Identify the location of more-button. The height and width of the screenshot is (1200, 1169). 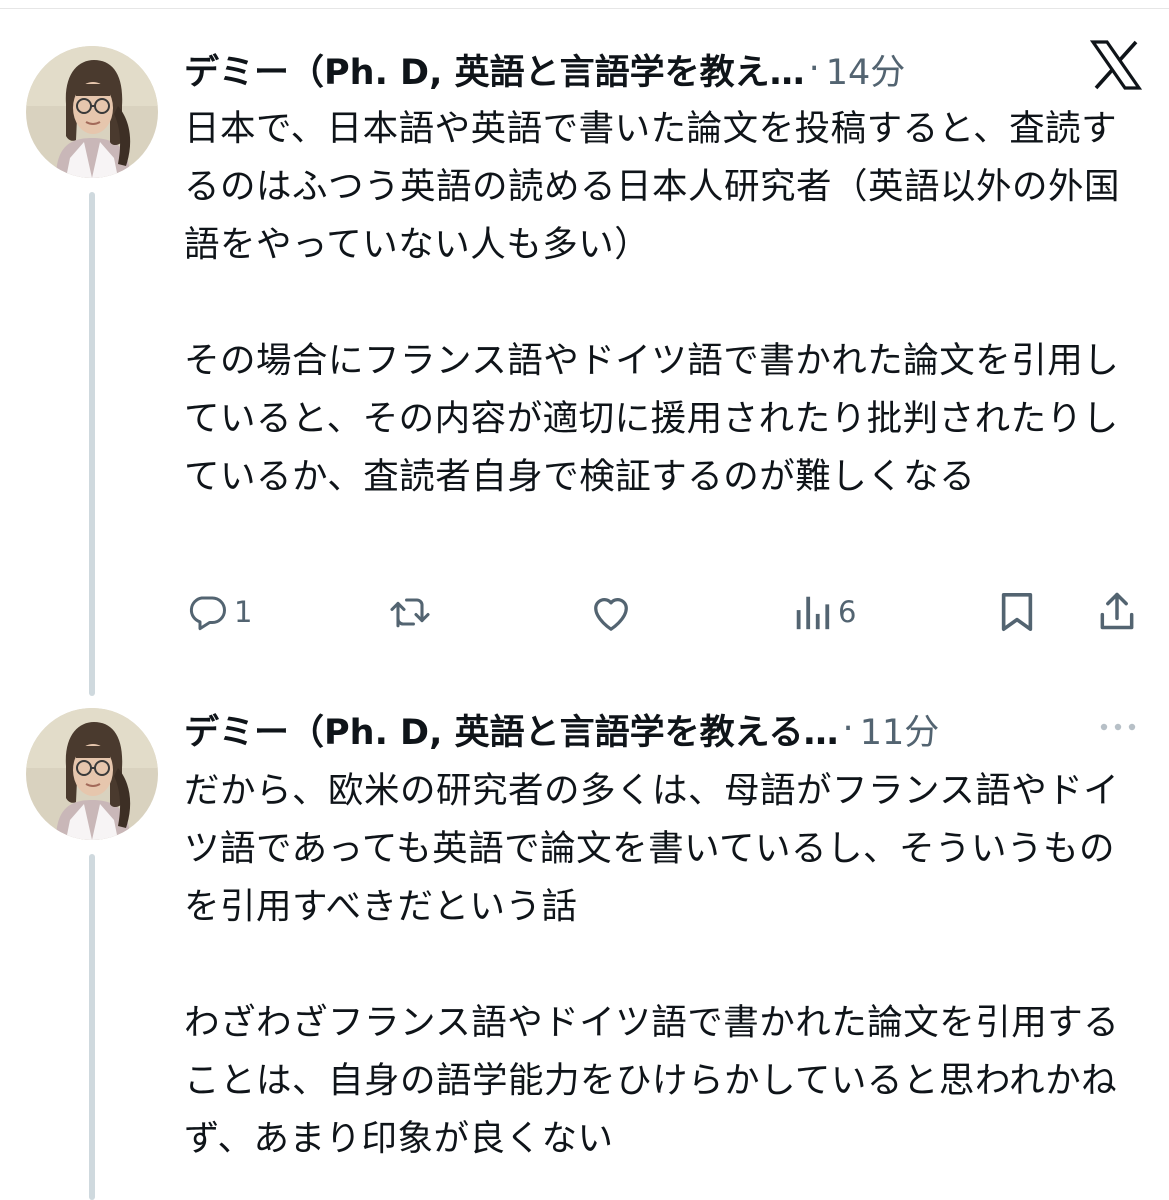
(1118, 727).